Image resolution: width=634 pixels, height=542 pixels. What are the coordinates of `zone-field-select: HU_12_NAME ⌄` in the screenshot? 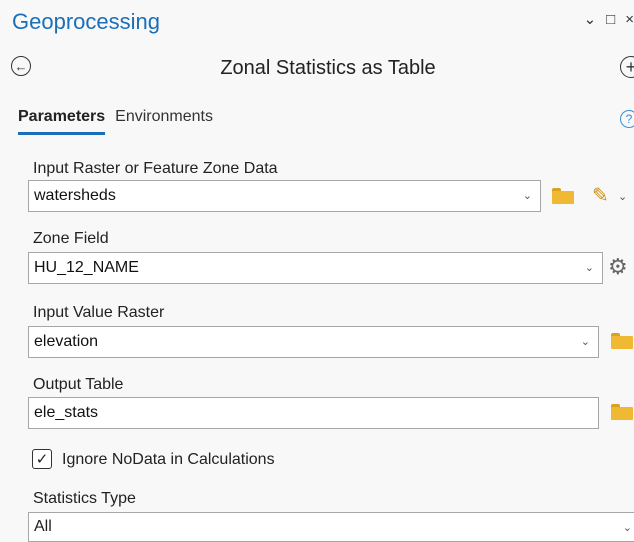 It's located at (315, 268).